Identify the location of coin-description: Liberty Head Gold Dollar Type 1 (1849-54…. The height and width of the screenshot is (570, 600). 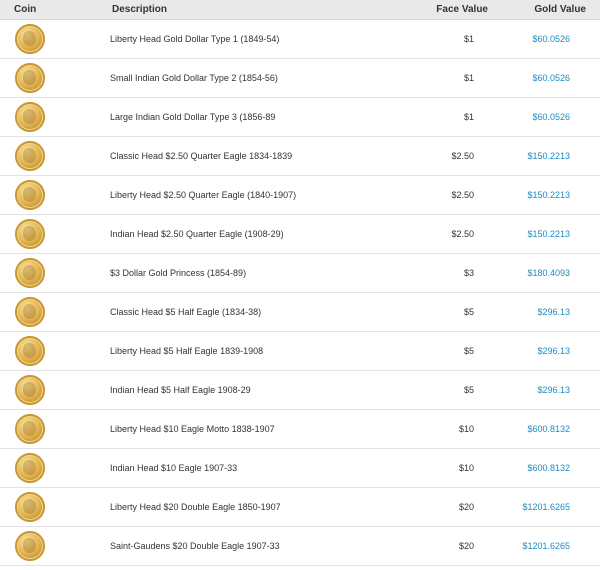
(195, 39).